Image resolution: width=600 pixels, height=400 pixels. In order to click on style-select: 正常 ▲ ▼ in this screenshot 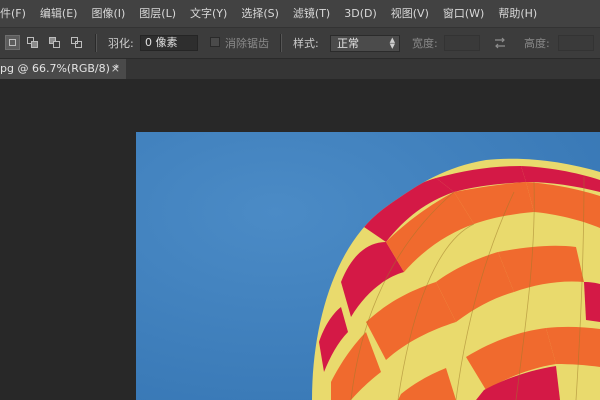, I will do `click(365, 43)`.